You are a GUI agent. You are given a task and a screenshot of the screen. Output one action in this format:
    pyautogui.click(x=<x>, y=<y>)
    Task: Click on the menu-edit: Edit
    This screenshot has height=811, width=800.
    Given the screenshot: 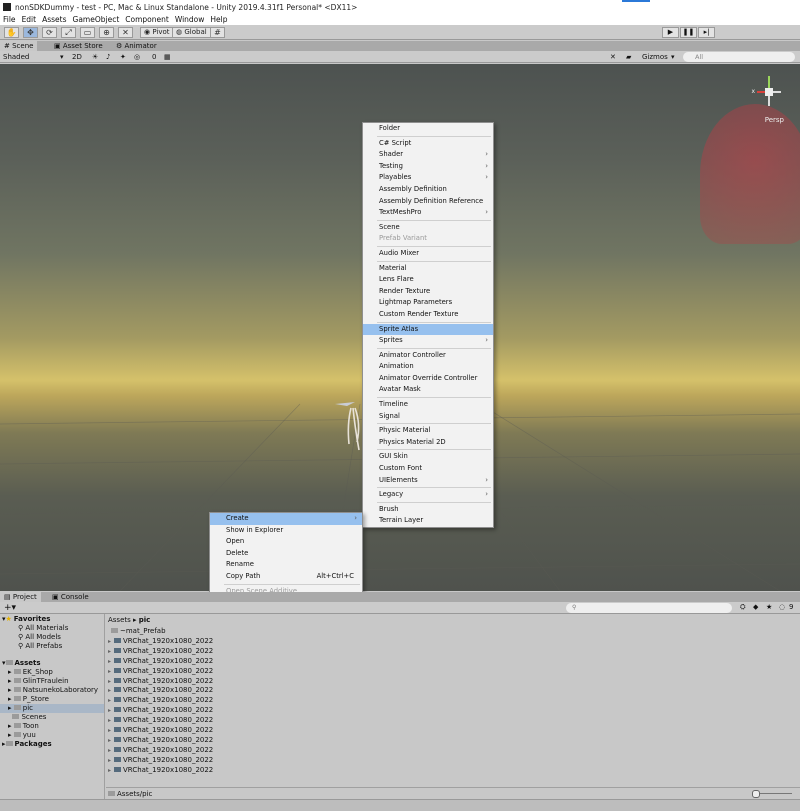 What is the action you would take?
    pyautogui.click(x=29, y=19)
    